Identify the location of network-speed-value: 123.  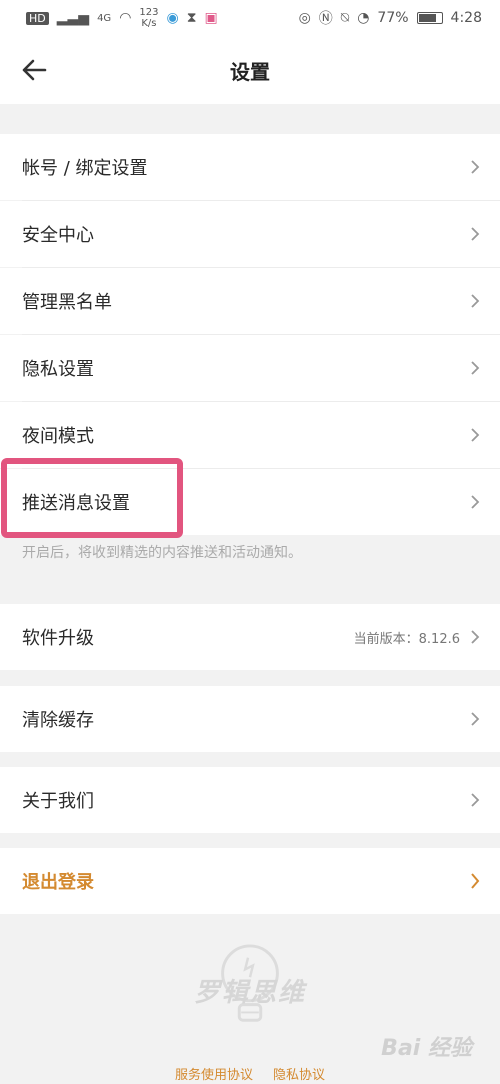
(149, 12).